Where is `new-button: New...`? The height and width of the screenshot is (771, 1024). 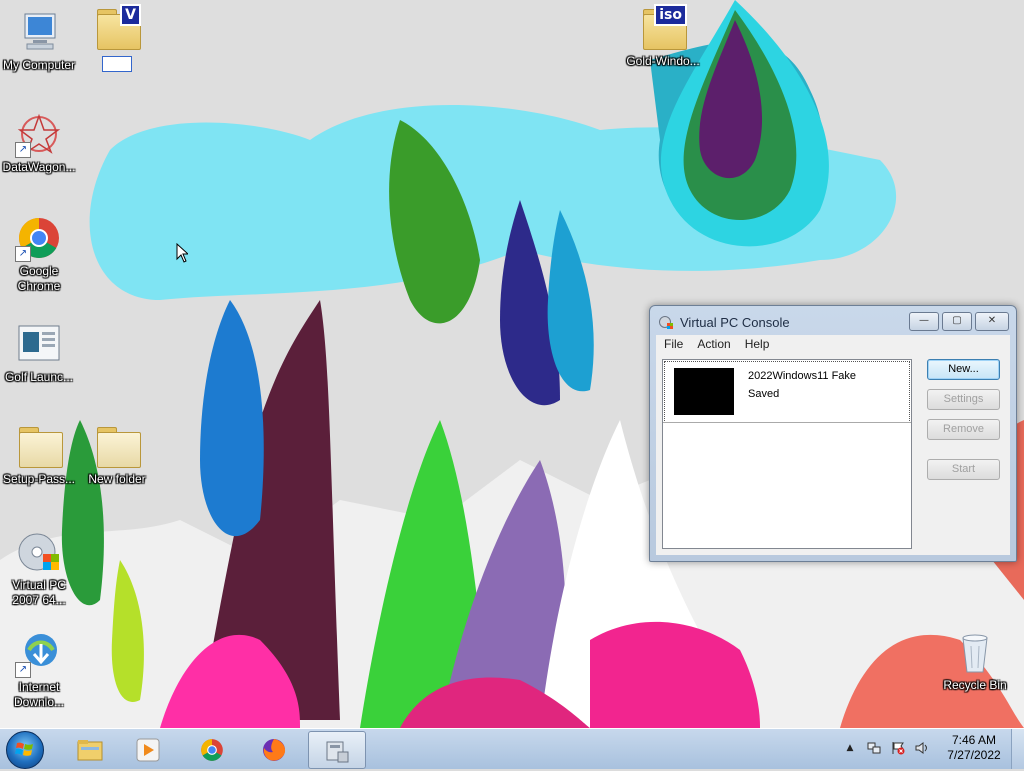
new-button: New... is located at coordinates (963, 369).